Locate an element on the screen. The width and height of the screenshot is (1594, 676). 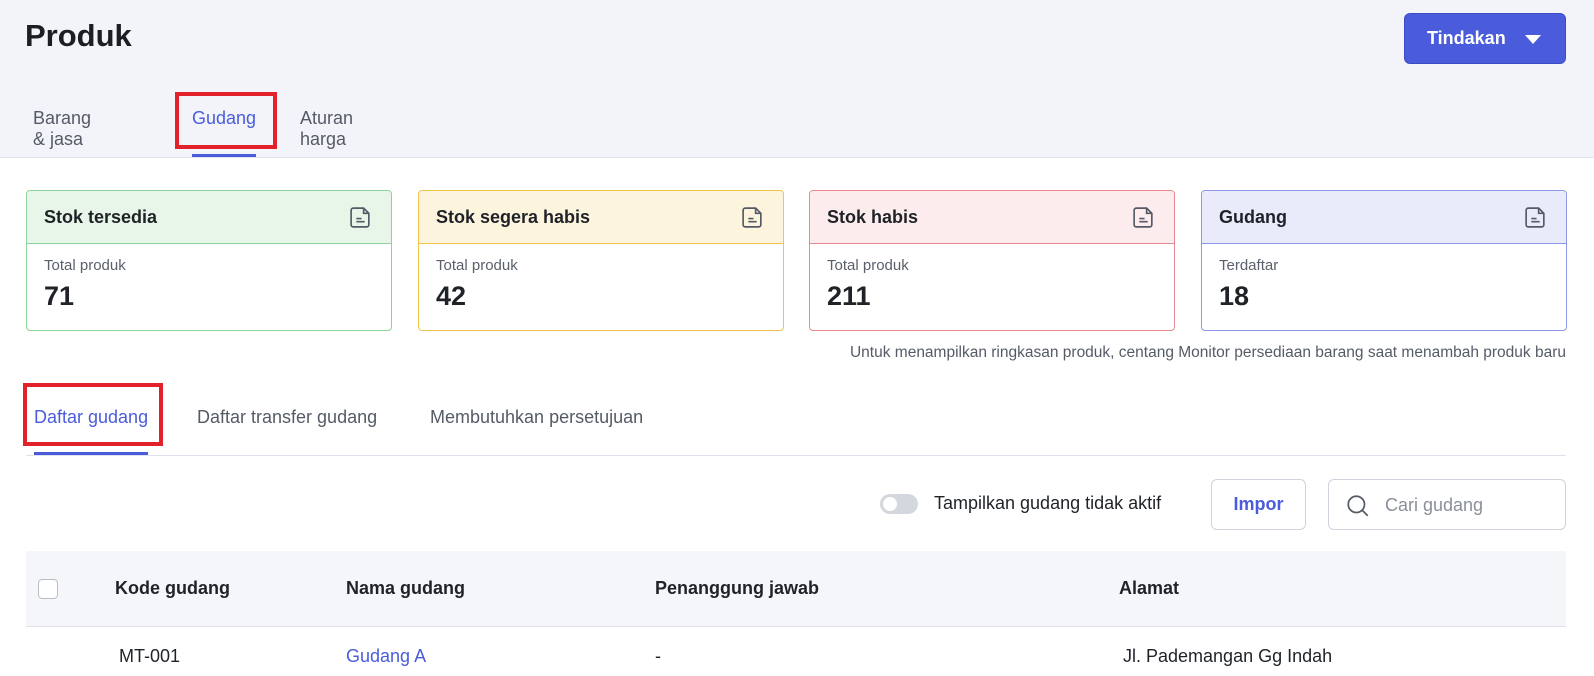
tab-label: Barang & jasa is located at coordinates (62, 128).